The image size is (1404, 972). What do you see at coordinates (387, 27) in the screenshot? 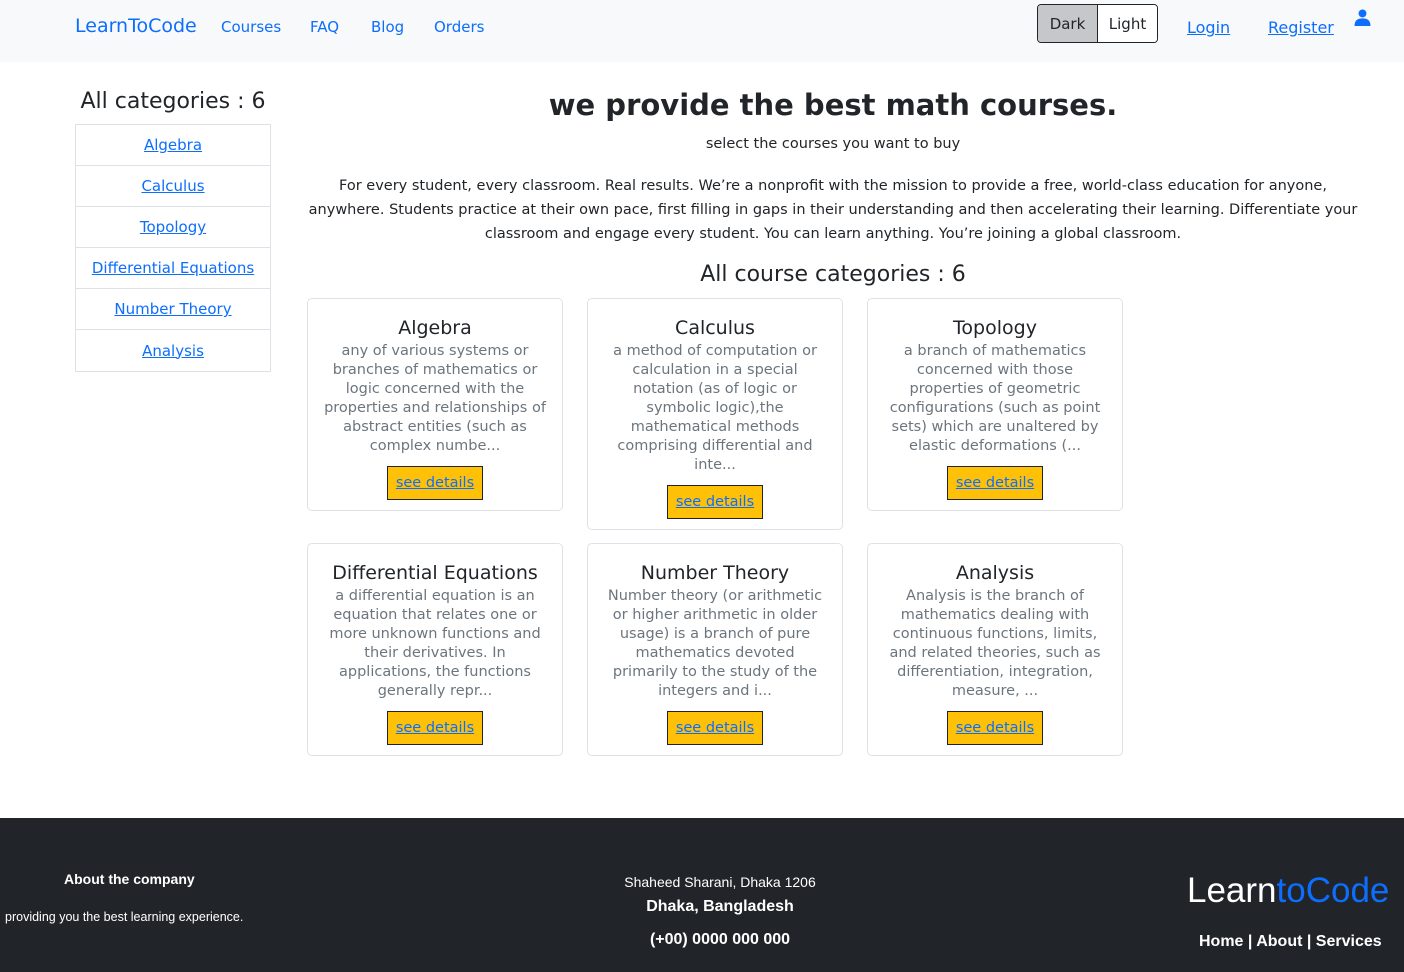
I see `nav-link-blog: Blog` at bounding box center [387, 27].